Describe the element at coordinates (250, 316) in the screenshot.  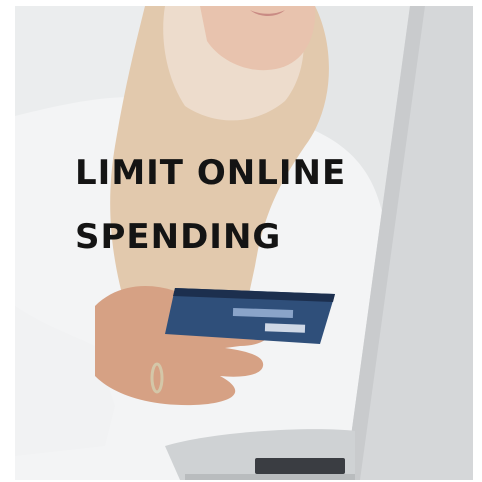
I see `credit-card` at that location.